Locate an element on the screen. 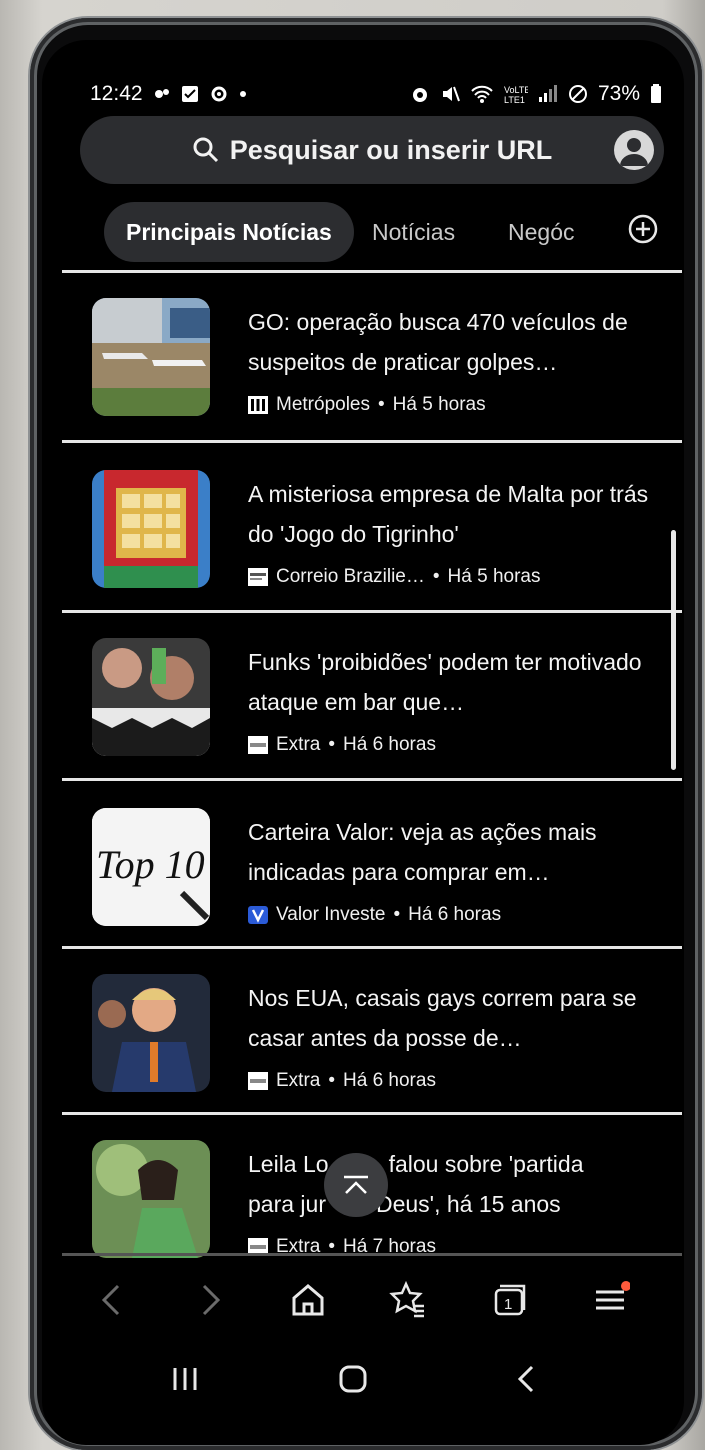 This screenshot has height=1450, width=705. back-nav-icon is located at coordinates (527, 1379).